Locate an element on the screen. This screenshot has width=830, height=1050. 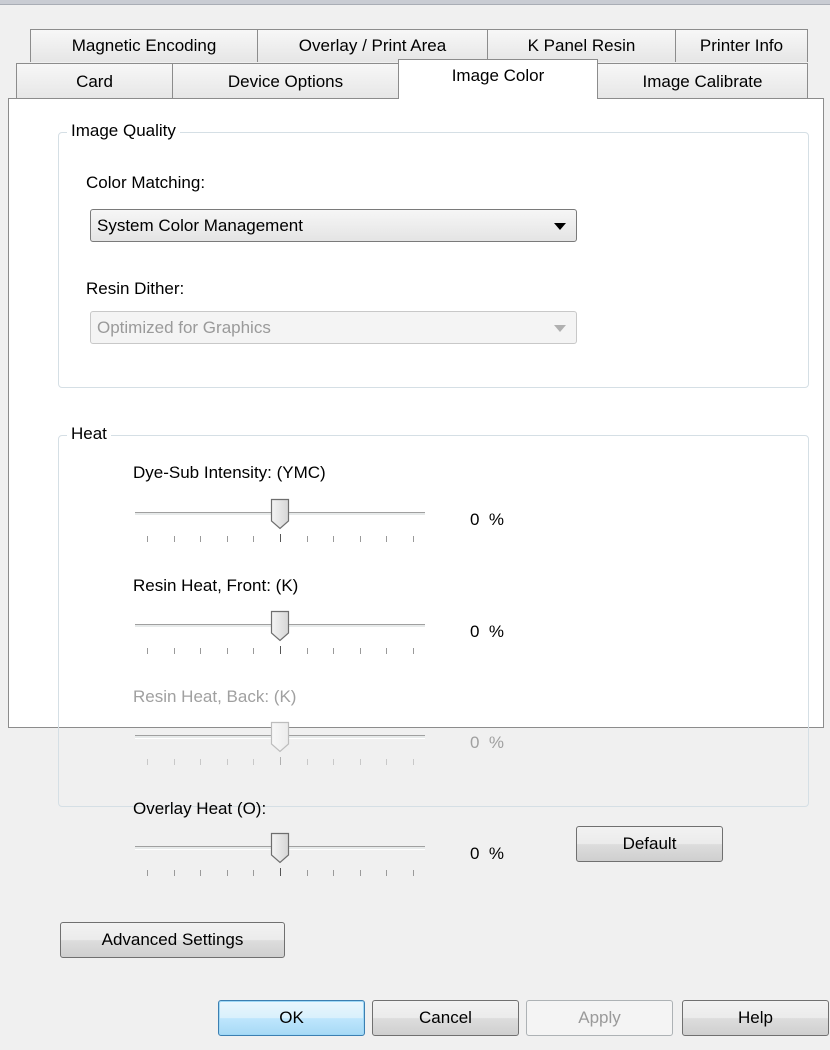
color-matching-dropdown: System Color Management is located at coordinates (333, 225).